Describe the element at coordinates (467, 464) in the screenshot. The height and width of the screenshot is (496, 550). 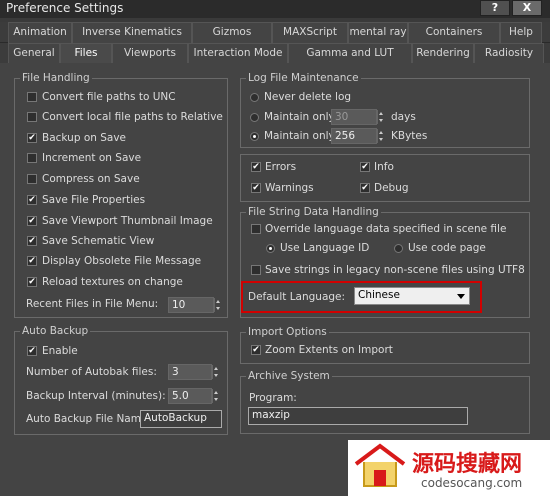
I see `watermark-brand: 源码搜藏网` at that location.